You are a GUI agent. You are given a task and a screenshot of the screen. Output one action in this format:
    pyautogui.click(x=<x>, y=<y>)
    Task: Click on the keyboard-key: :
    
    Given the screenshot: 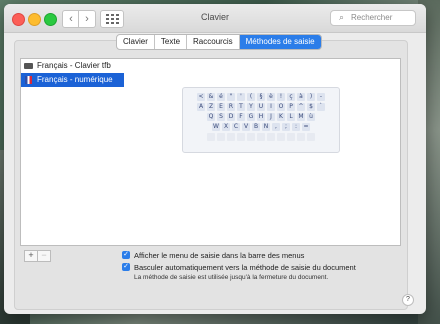 What is the action you would take?
    pyautogui.click(x=296, y=127)
    